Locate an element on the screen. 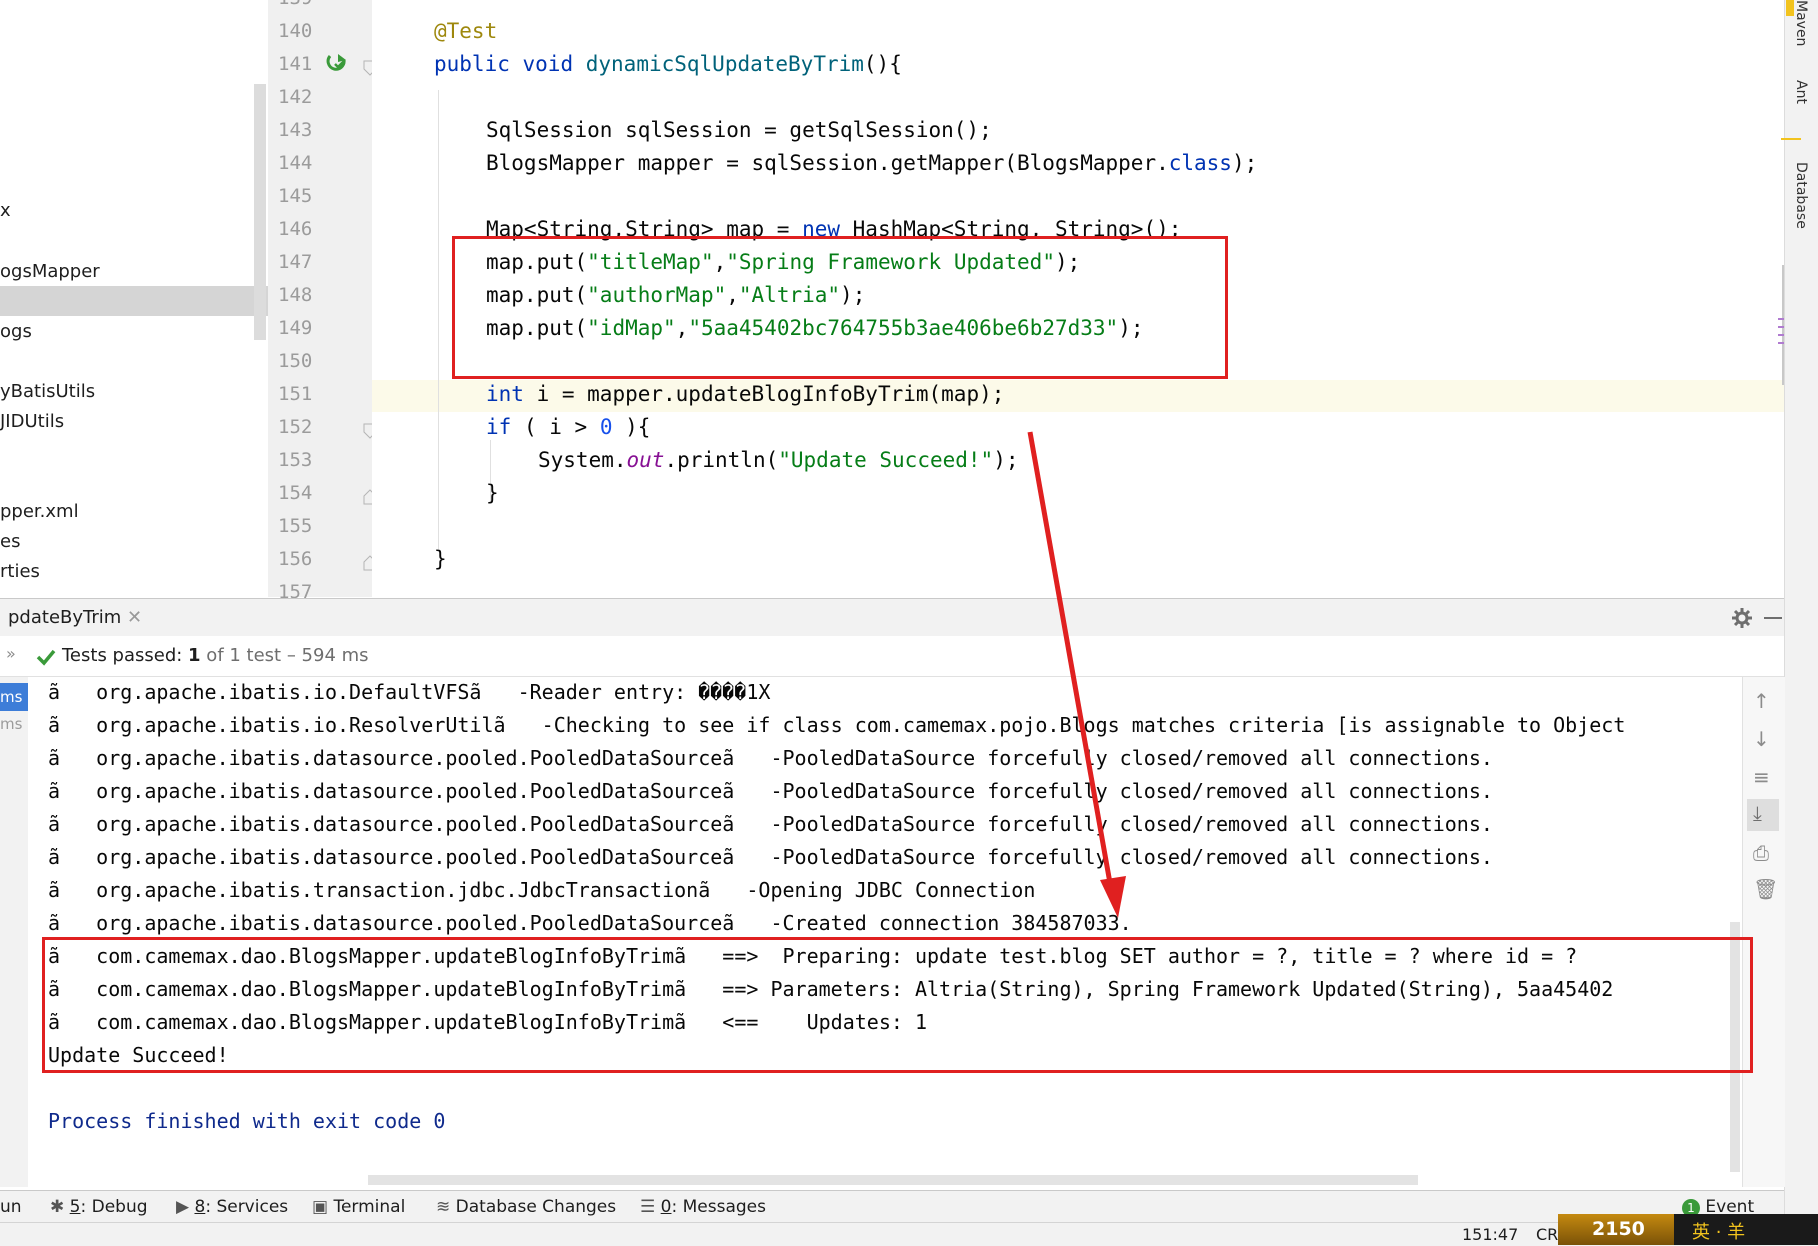  code-line-153: System.out.println("Update Succeed!"); is located at coordinates (778, 460).